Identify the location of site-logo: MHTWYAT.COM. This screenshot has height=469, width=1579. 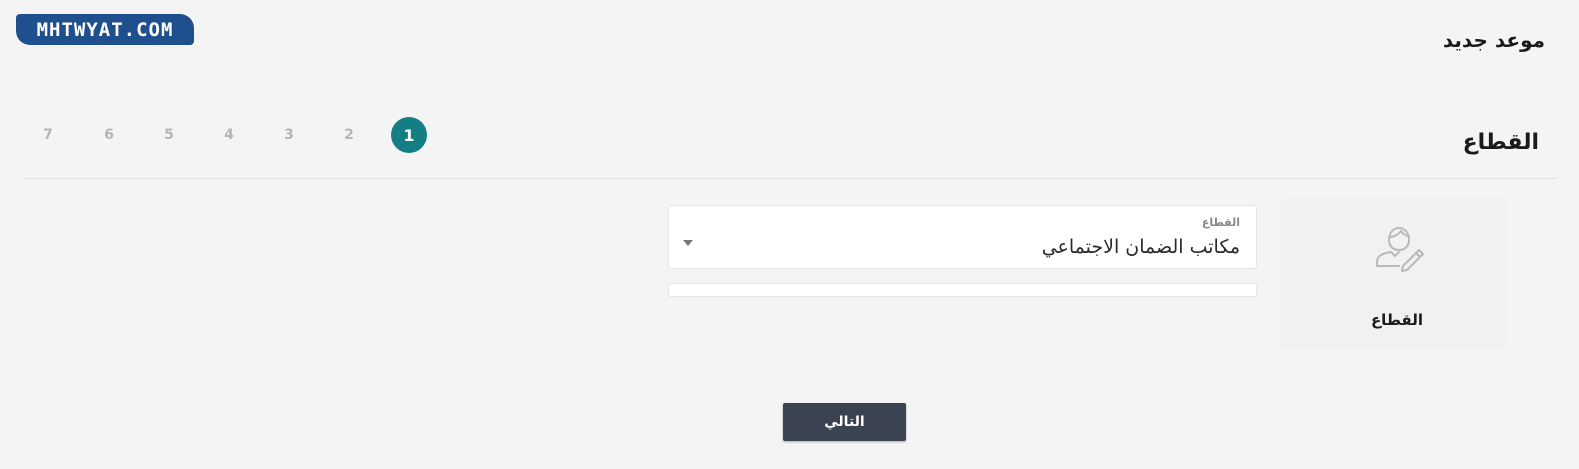
(105, 29).